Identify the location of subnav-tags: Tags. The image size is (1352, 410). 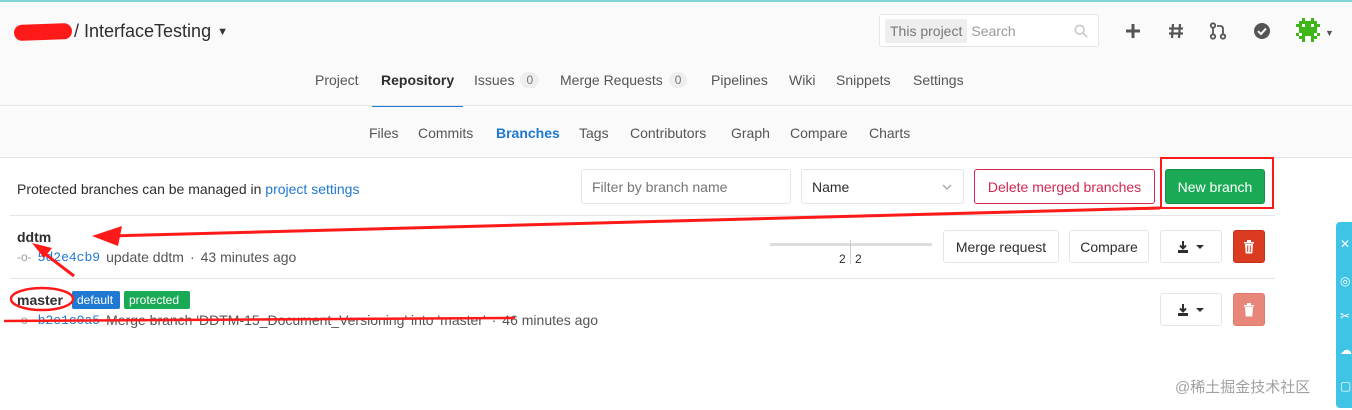
(594, 133).